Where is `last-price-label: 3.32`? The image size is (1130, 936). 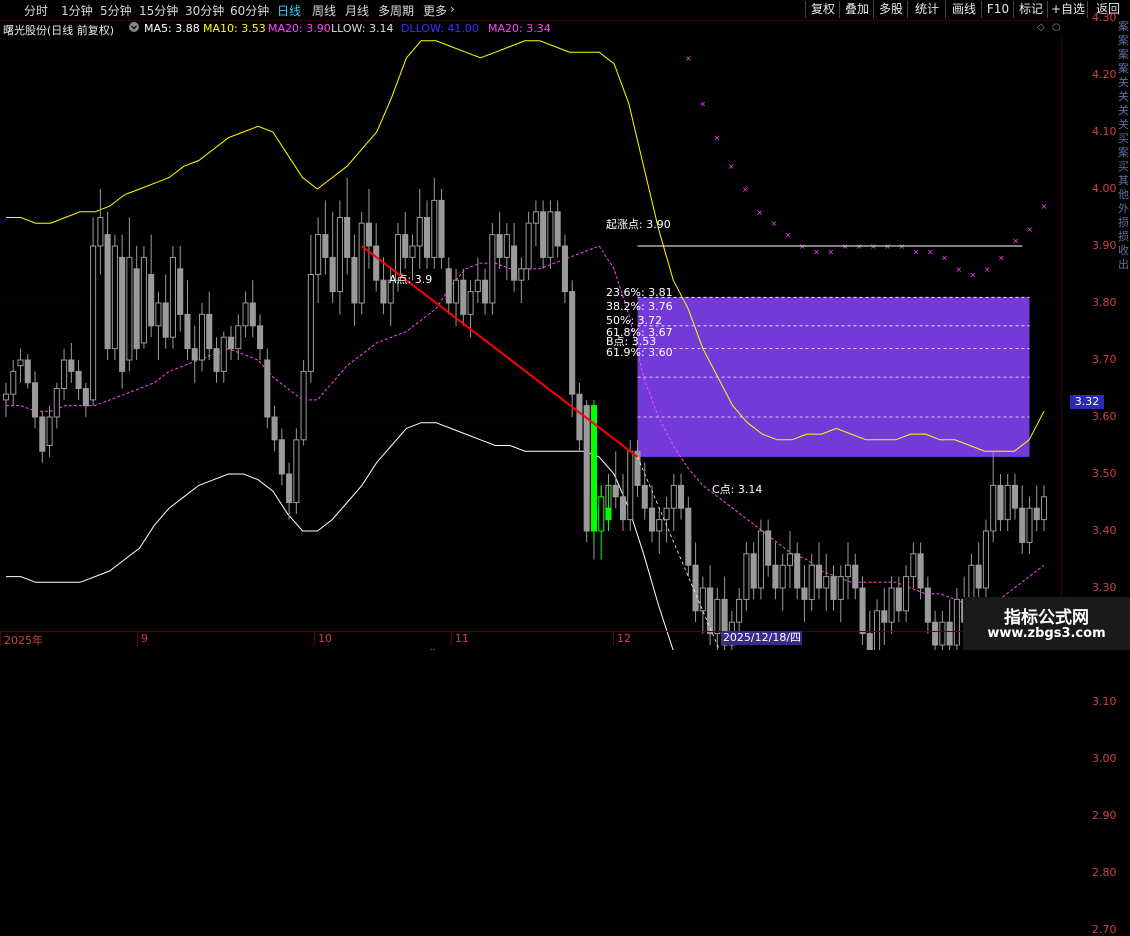
last-price-label: 3.32 is located at coordinates (1087, 402).